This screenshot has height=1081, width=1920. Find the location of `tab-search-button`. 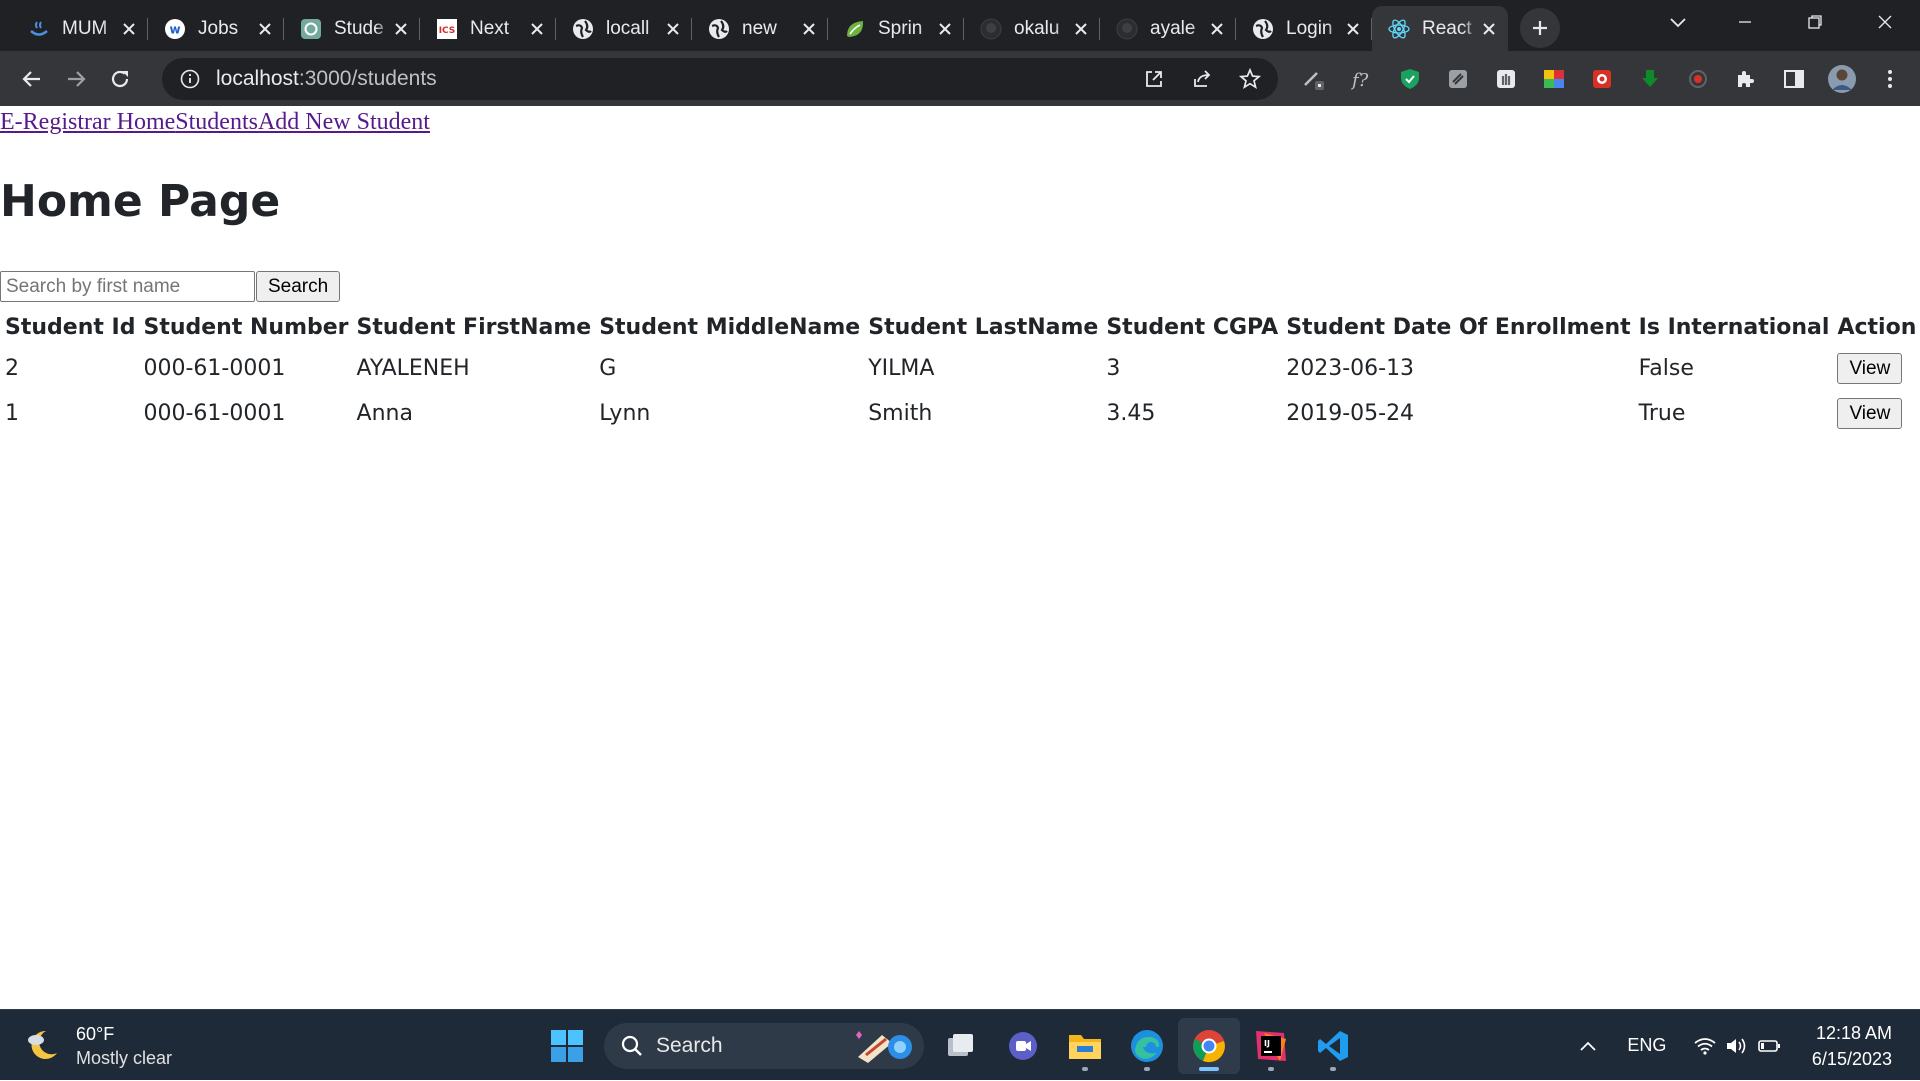

tab-search-button is located at coordinates (1678, 23).